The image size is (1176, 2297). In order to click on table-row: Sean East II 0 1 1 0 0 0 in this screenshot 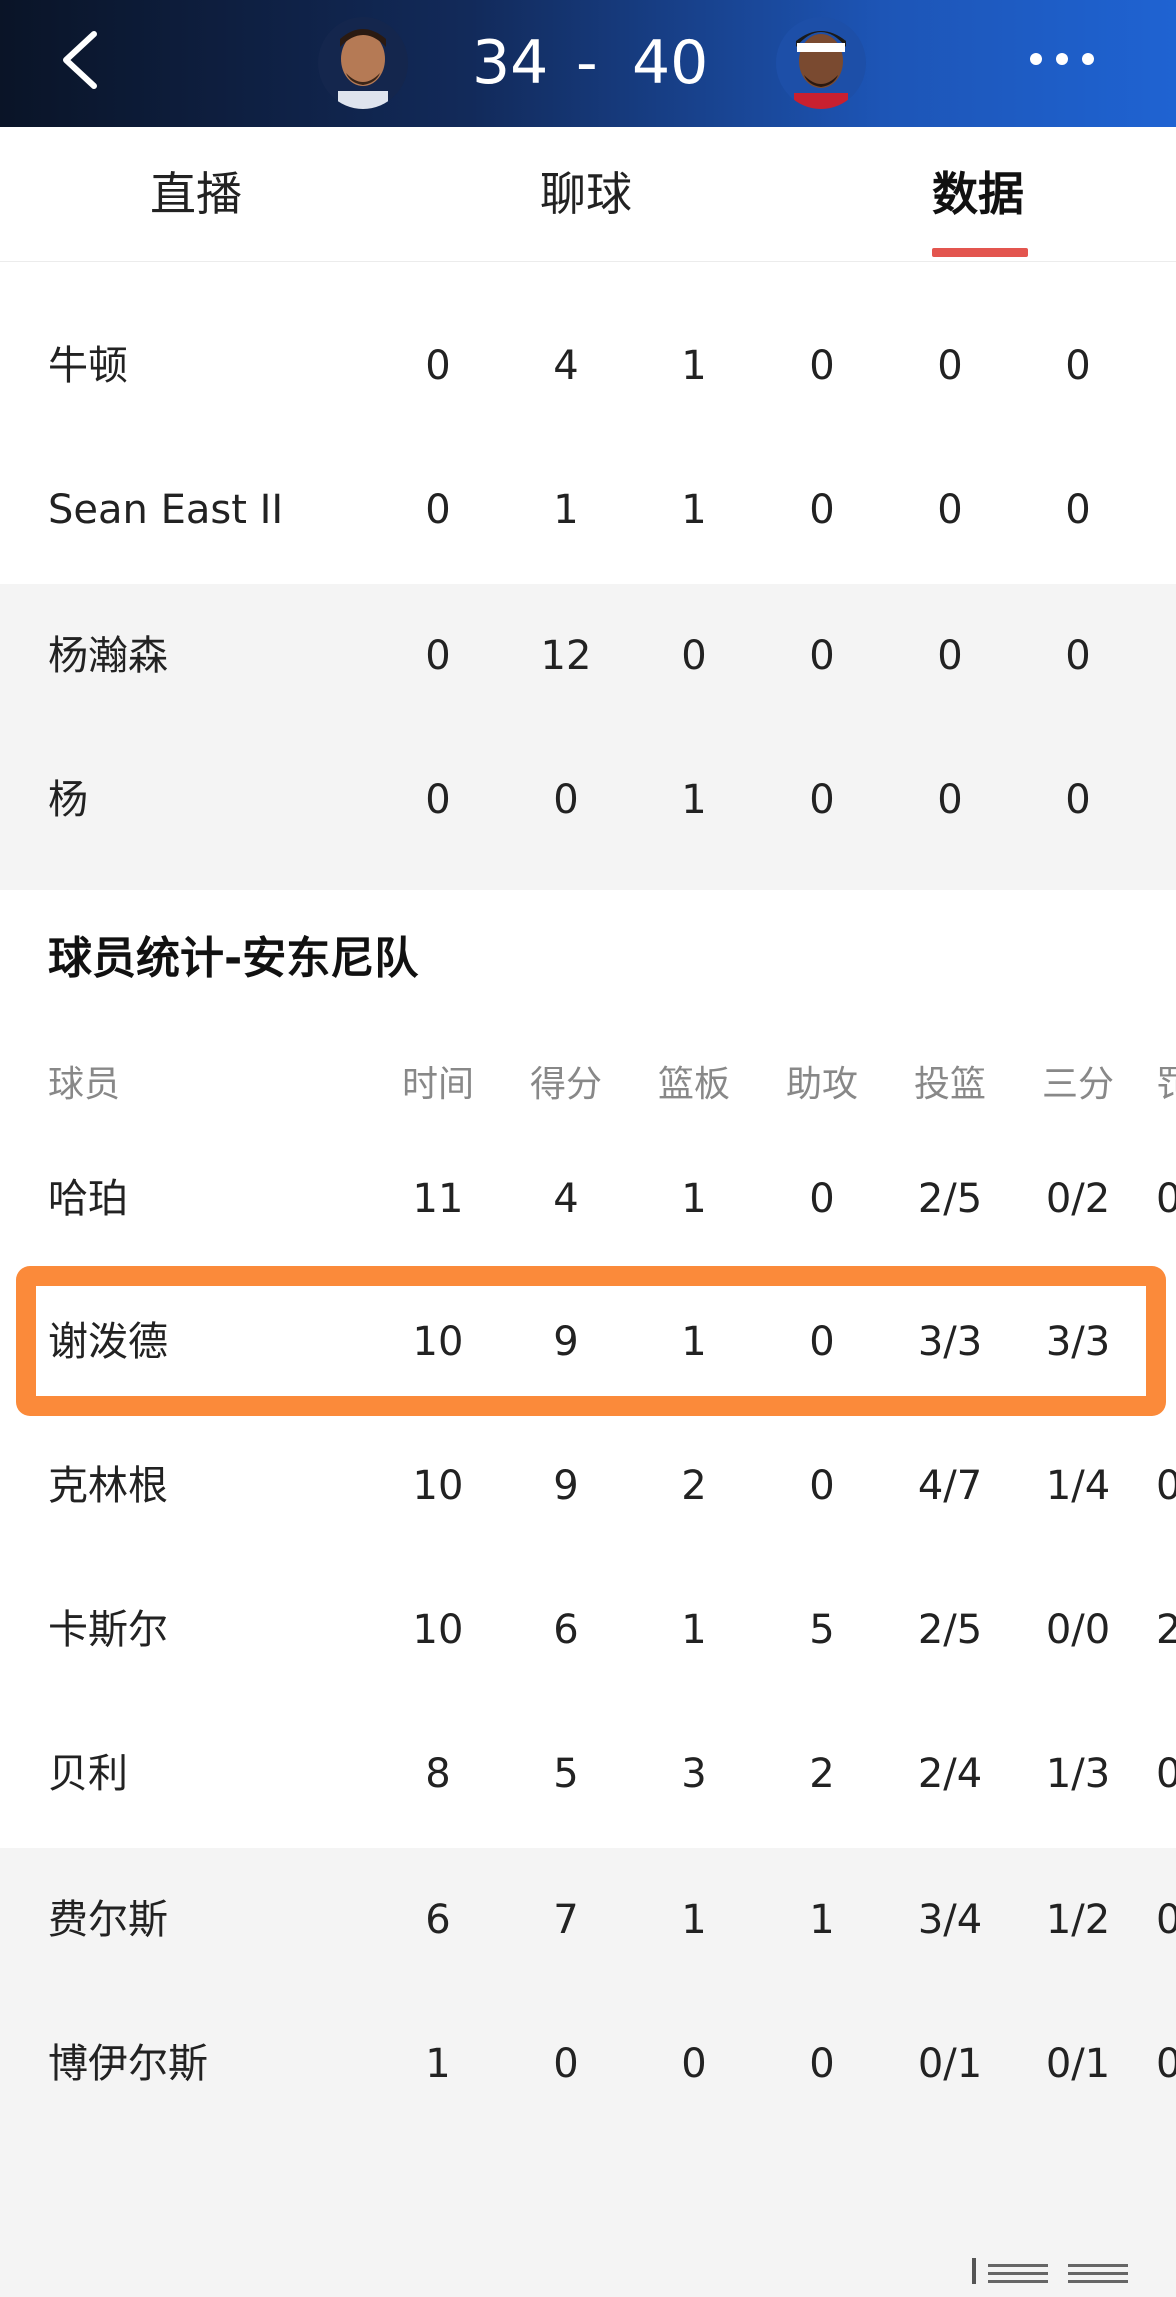, I will do `click(588, 510)`.